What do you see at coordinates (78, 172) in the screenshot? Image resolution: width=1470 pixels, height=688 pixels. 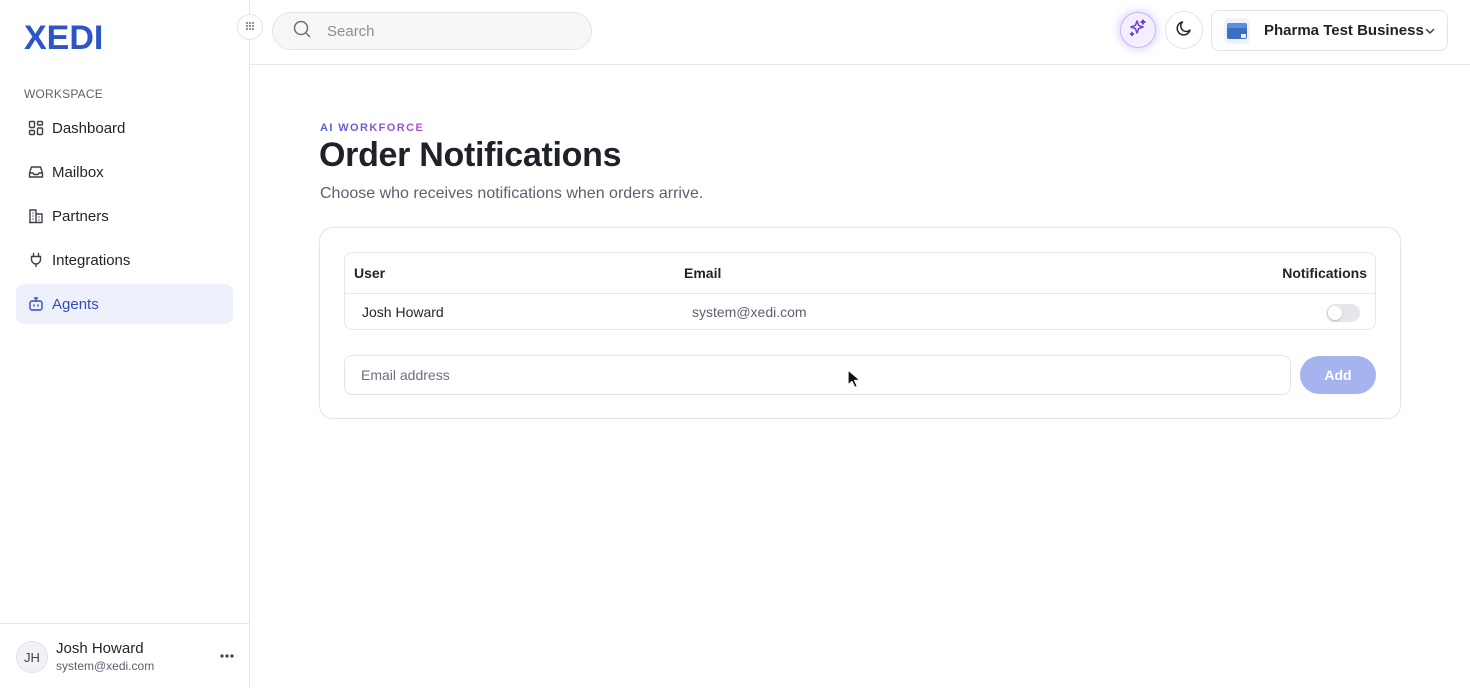 I see `sidebar-item-label: Mailbox` at bounding box center [78, 172].